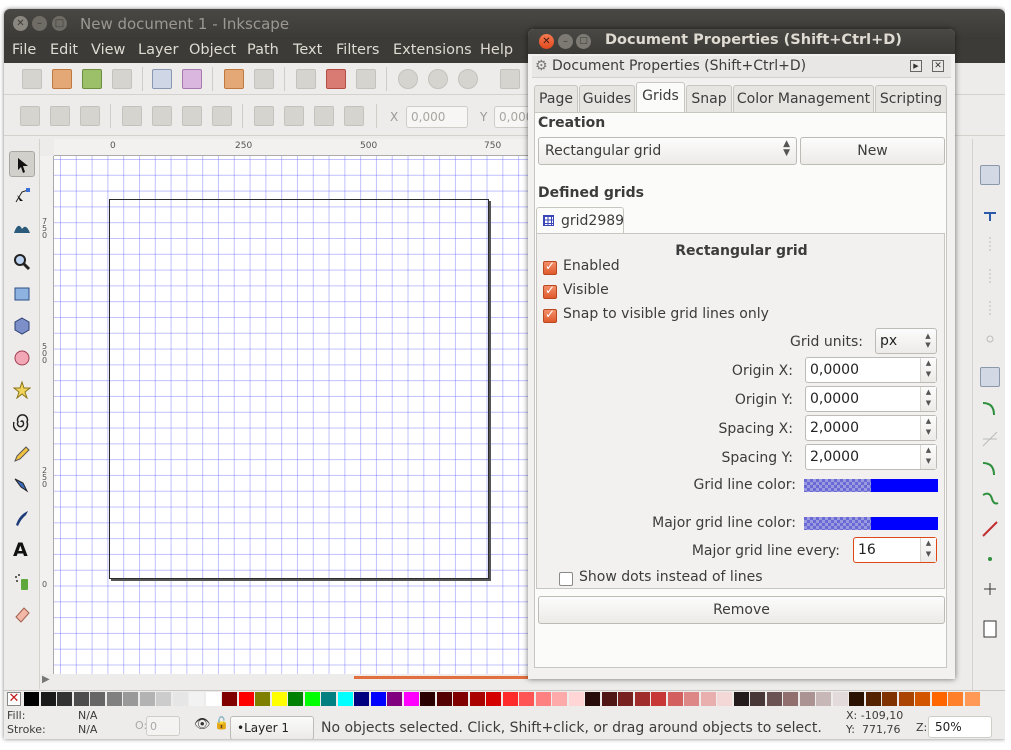  Describe the element at coordinates (990, 309) in the screenshot. I see `snap-bbox-midpoint-icon` at that location.